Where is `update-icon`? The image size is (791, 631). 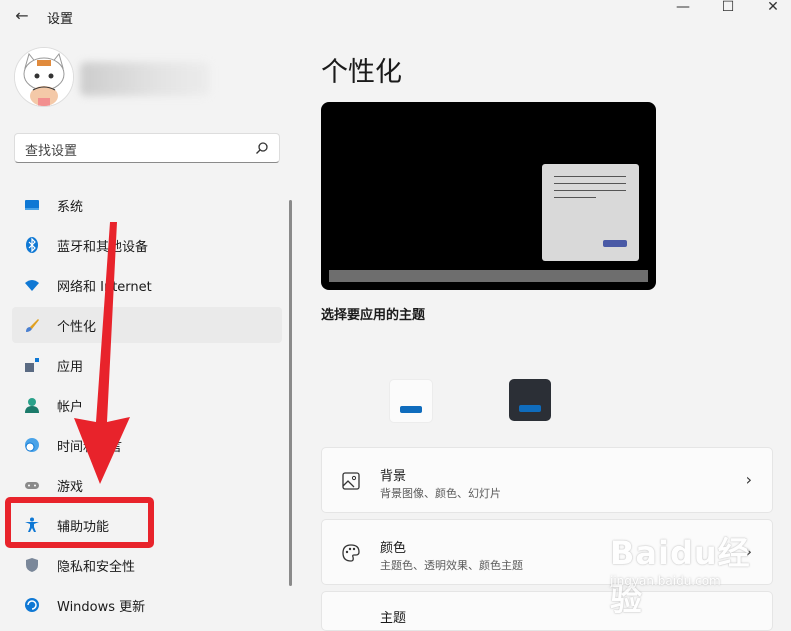
update-icon is located at coordinates (32, 605).